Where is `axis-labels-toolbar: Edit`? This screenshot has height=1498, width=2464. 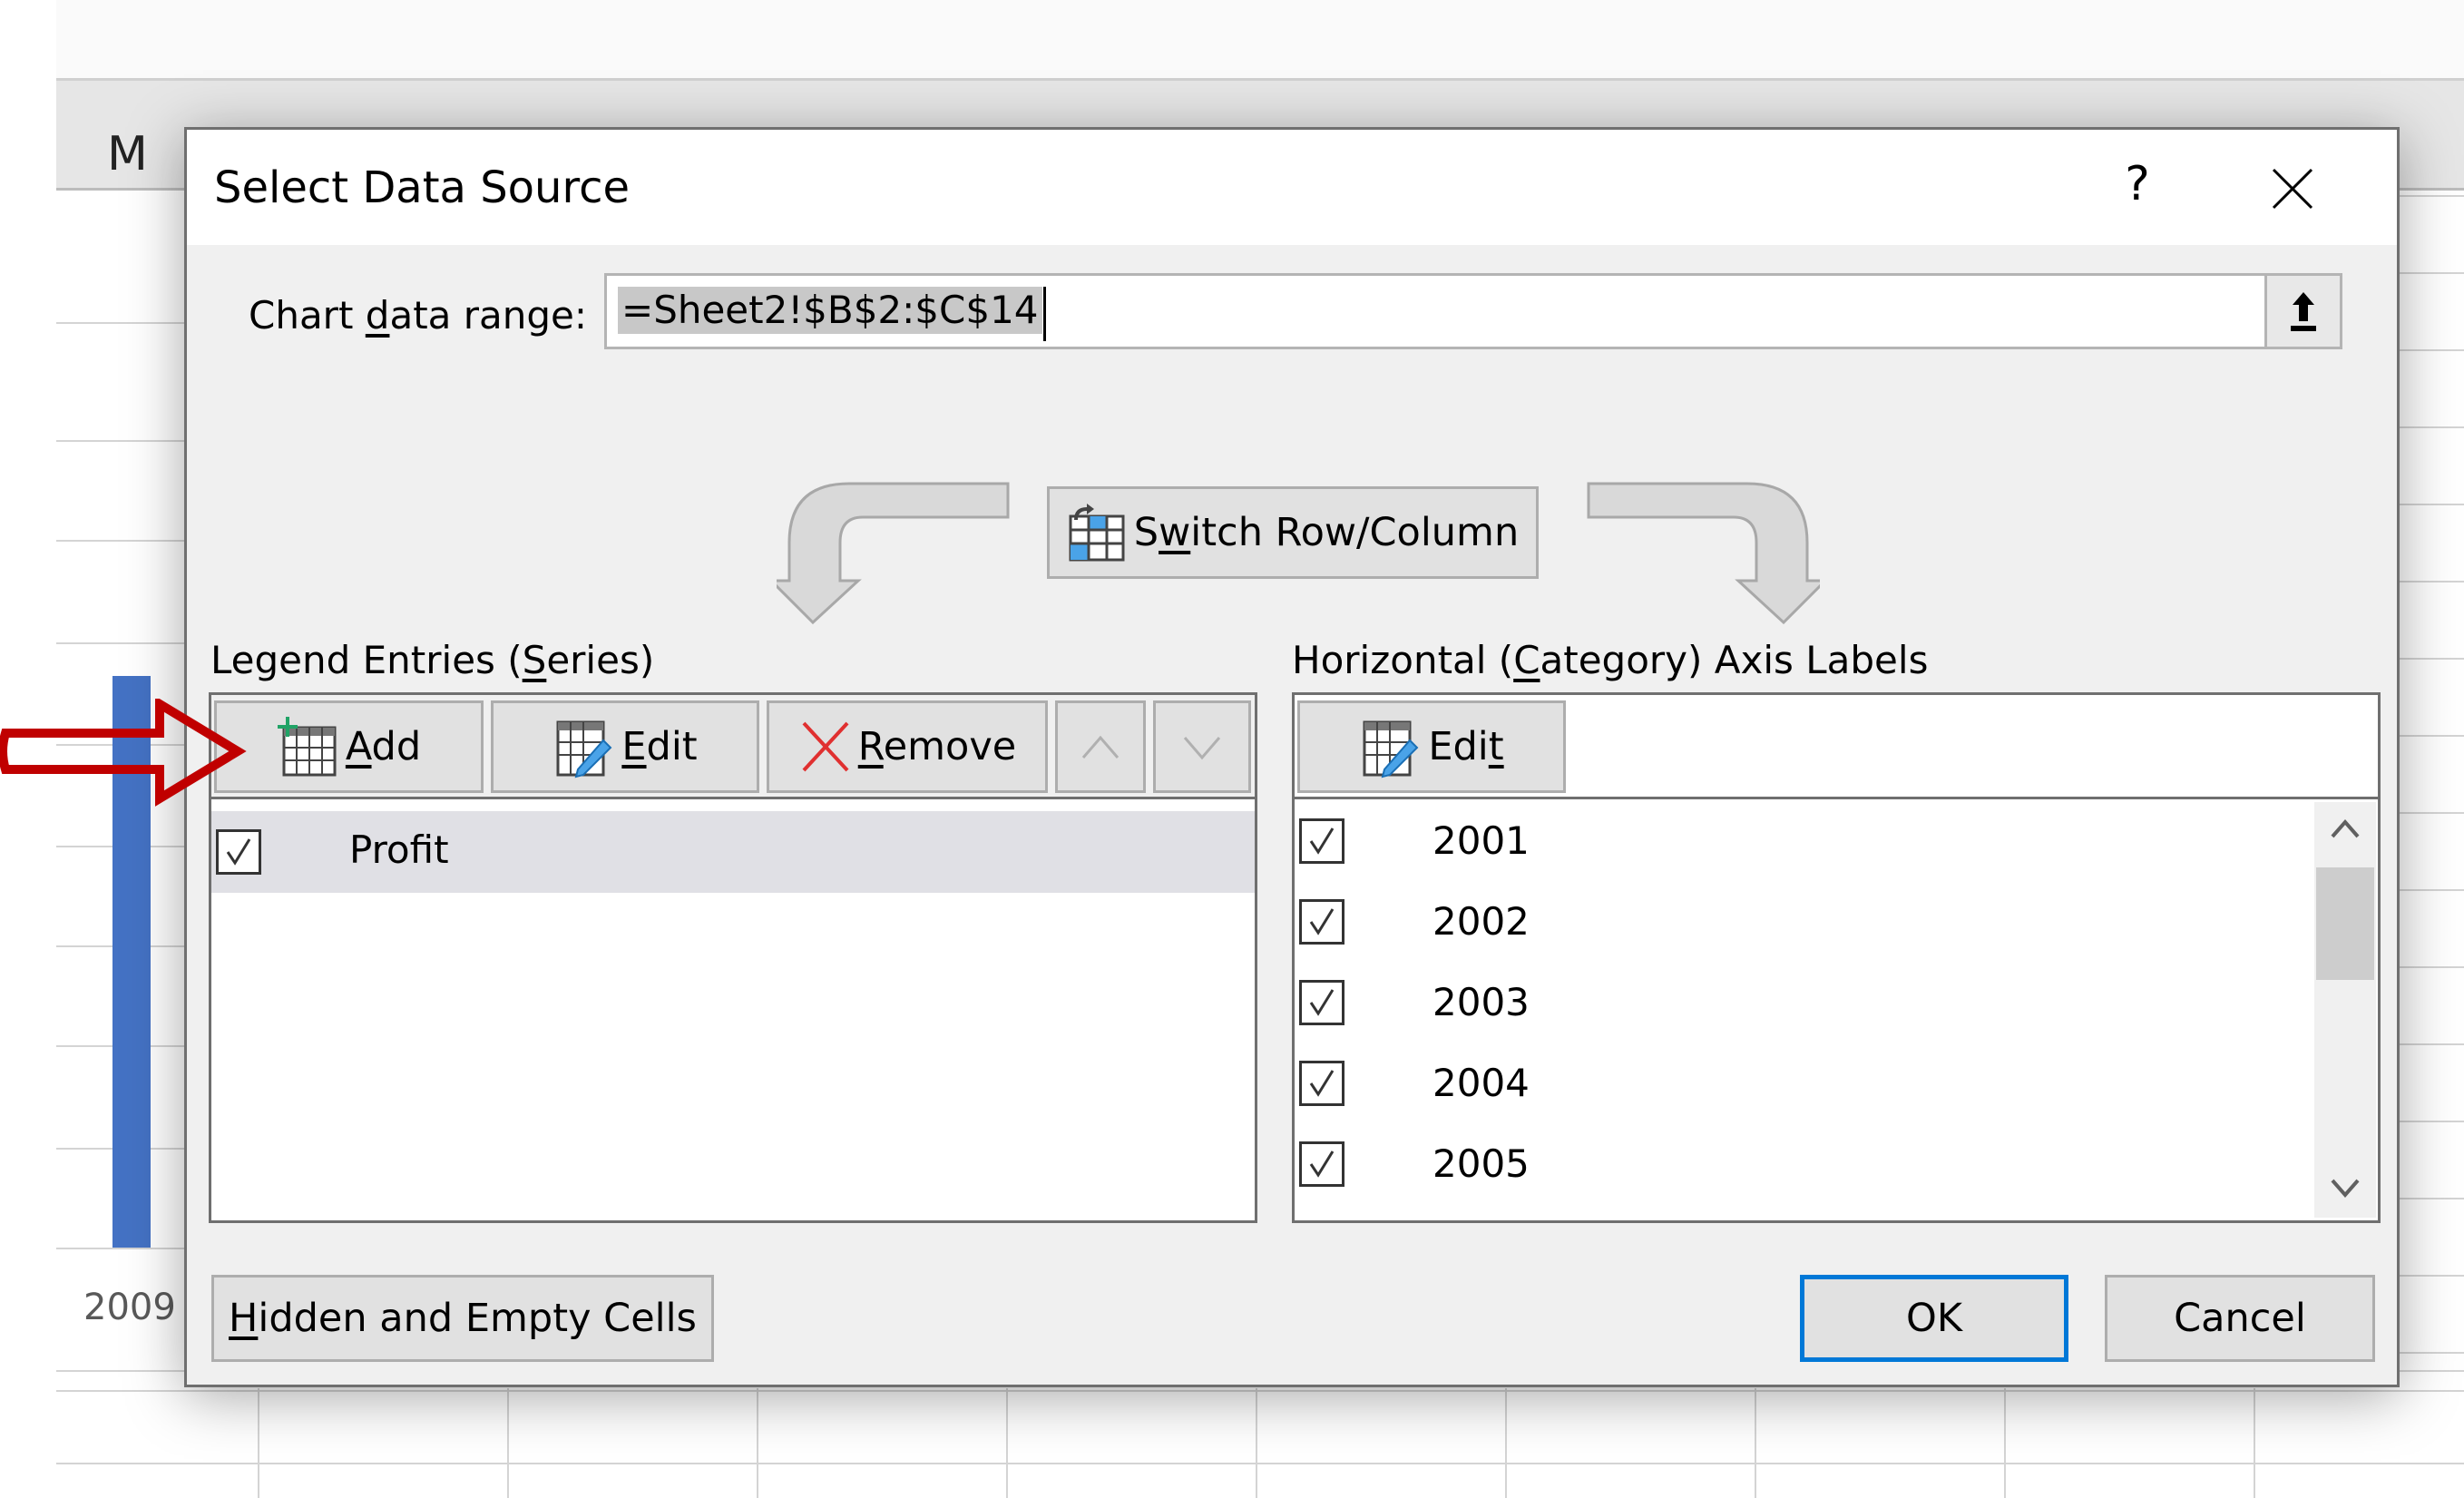 axis-labels-toolbar: Edit is located at coordinates (1836, 747).